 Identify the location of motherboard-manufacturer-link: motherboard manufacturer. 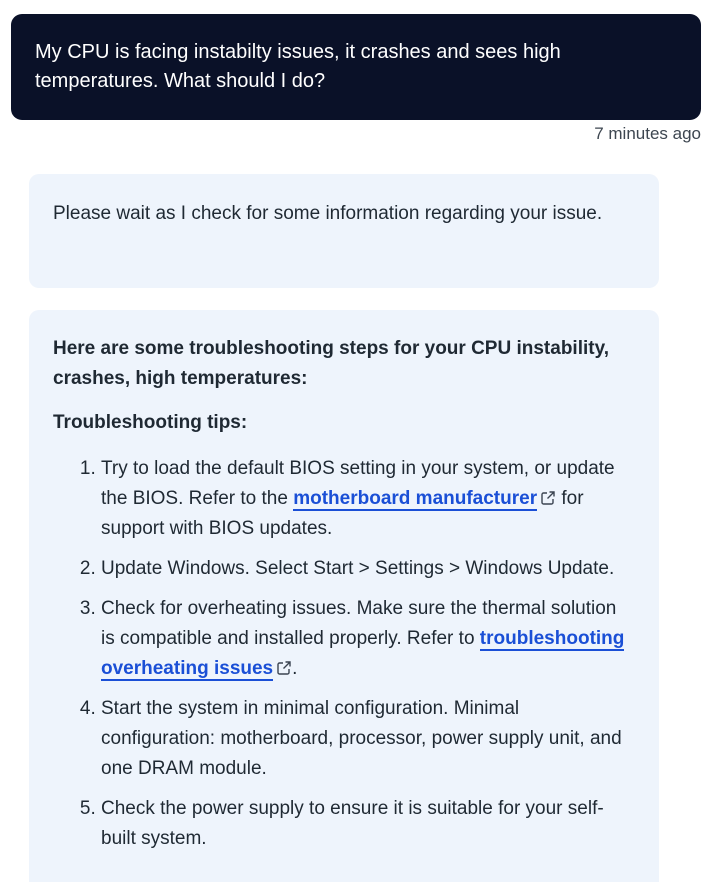
(415, 499).